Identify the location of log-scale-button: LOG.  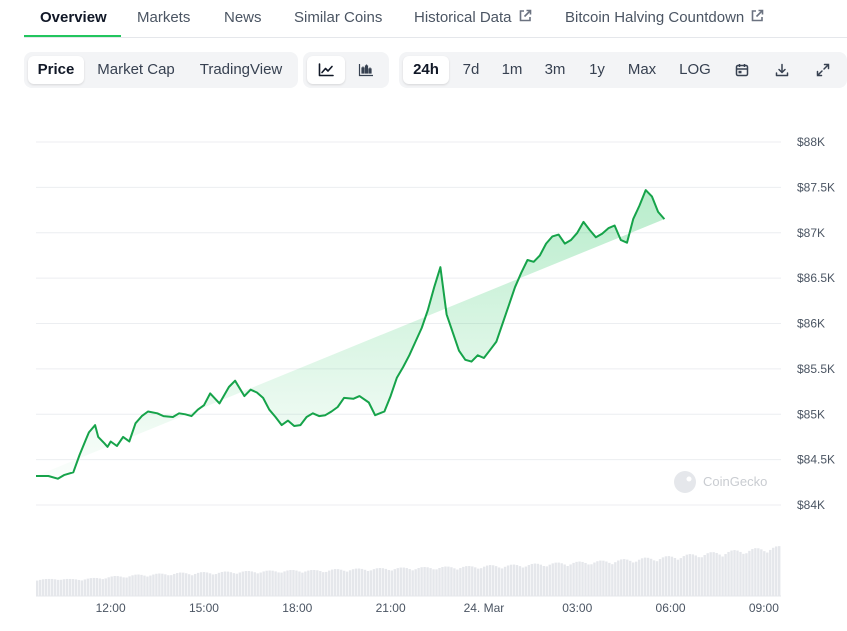
(695, 70).